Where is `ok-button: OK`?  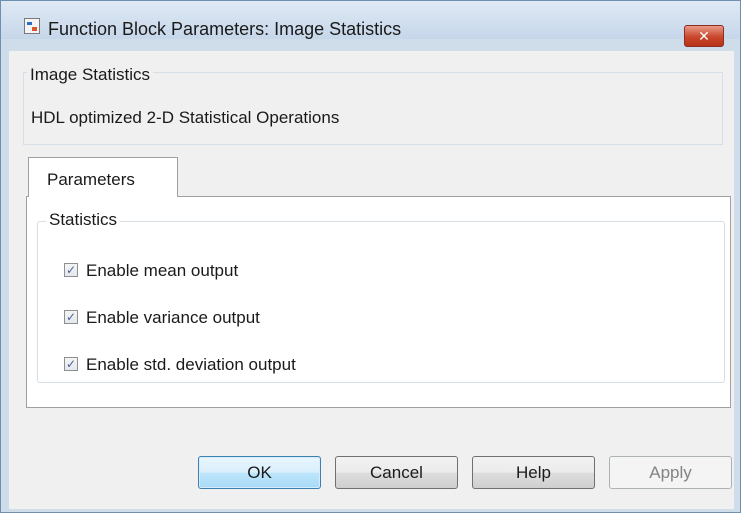
ok-button: OK is located at coordinates (259, 472).